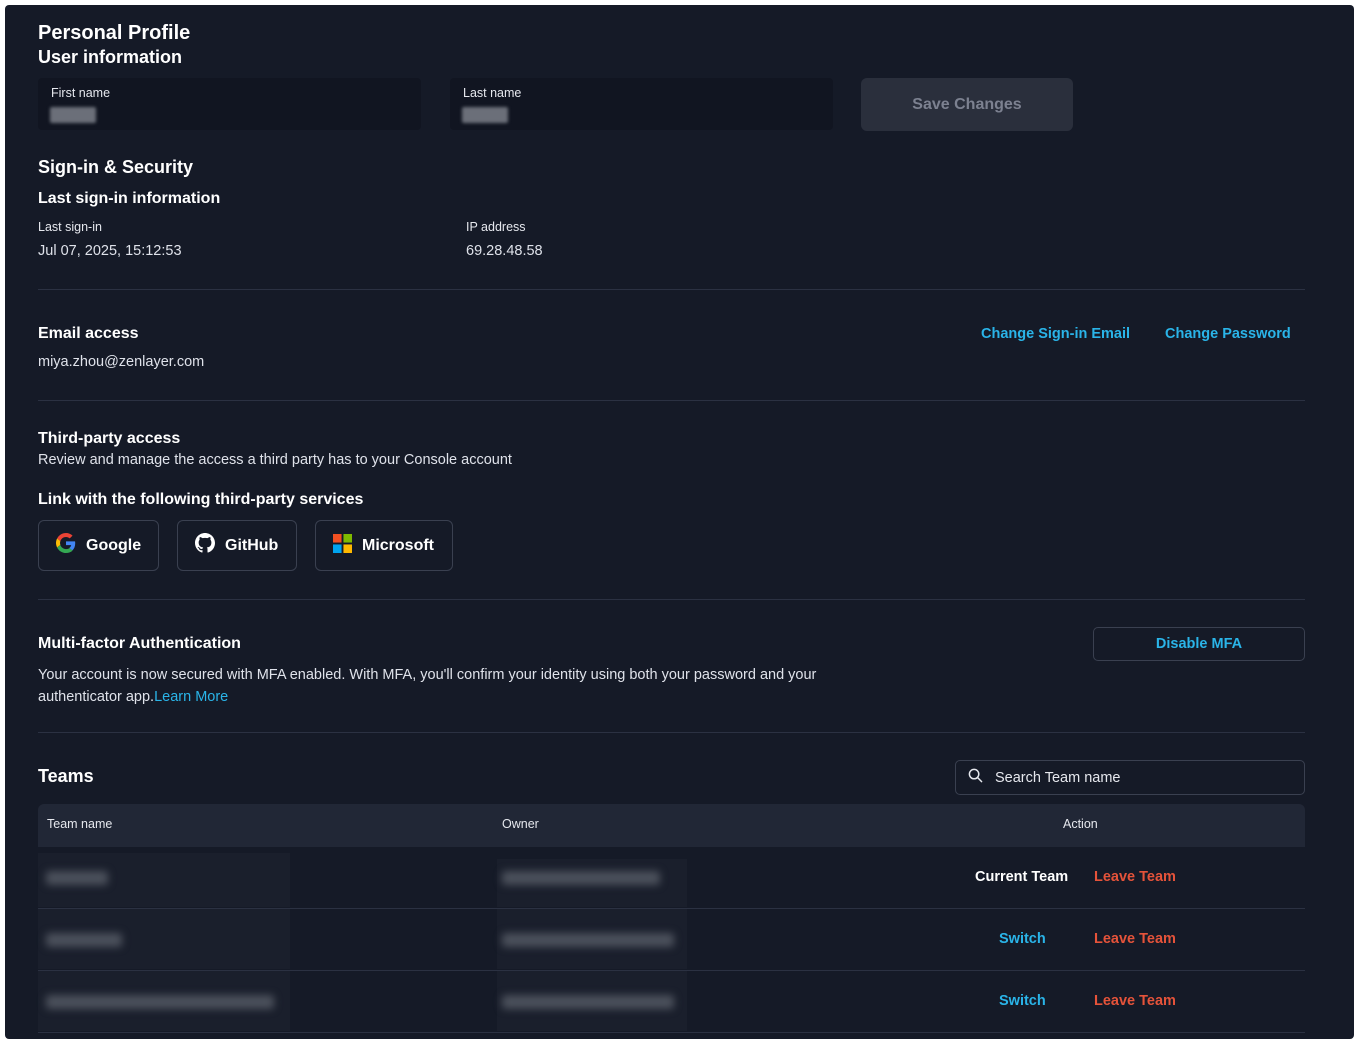 The image size is (1359, 1044). What do you see at coordinates (1022, 877) in the screenshot?
I see `current-team-label: Current Team` at bounding box center [1022, 877].